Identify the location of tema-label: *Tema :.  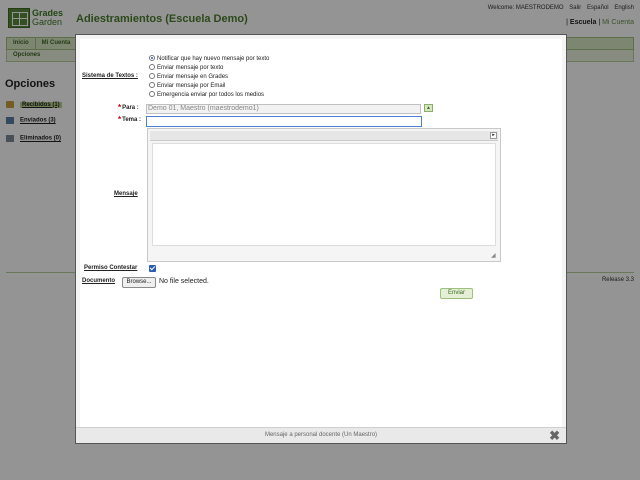
(130, 119).